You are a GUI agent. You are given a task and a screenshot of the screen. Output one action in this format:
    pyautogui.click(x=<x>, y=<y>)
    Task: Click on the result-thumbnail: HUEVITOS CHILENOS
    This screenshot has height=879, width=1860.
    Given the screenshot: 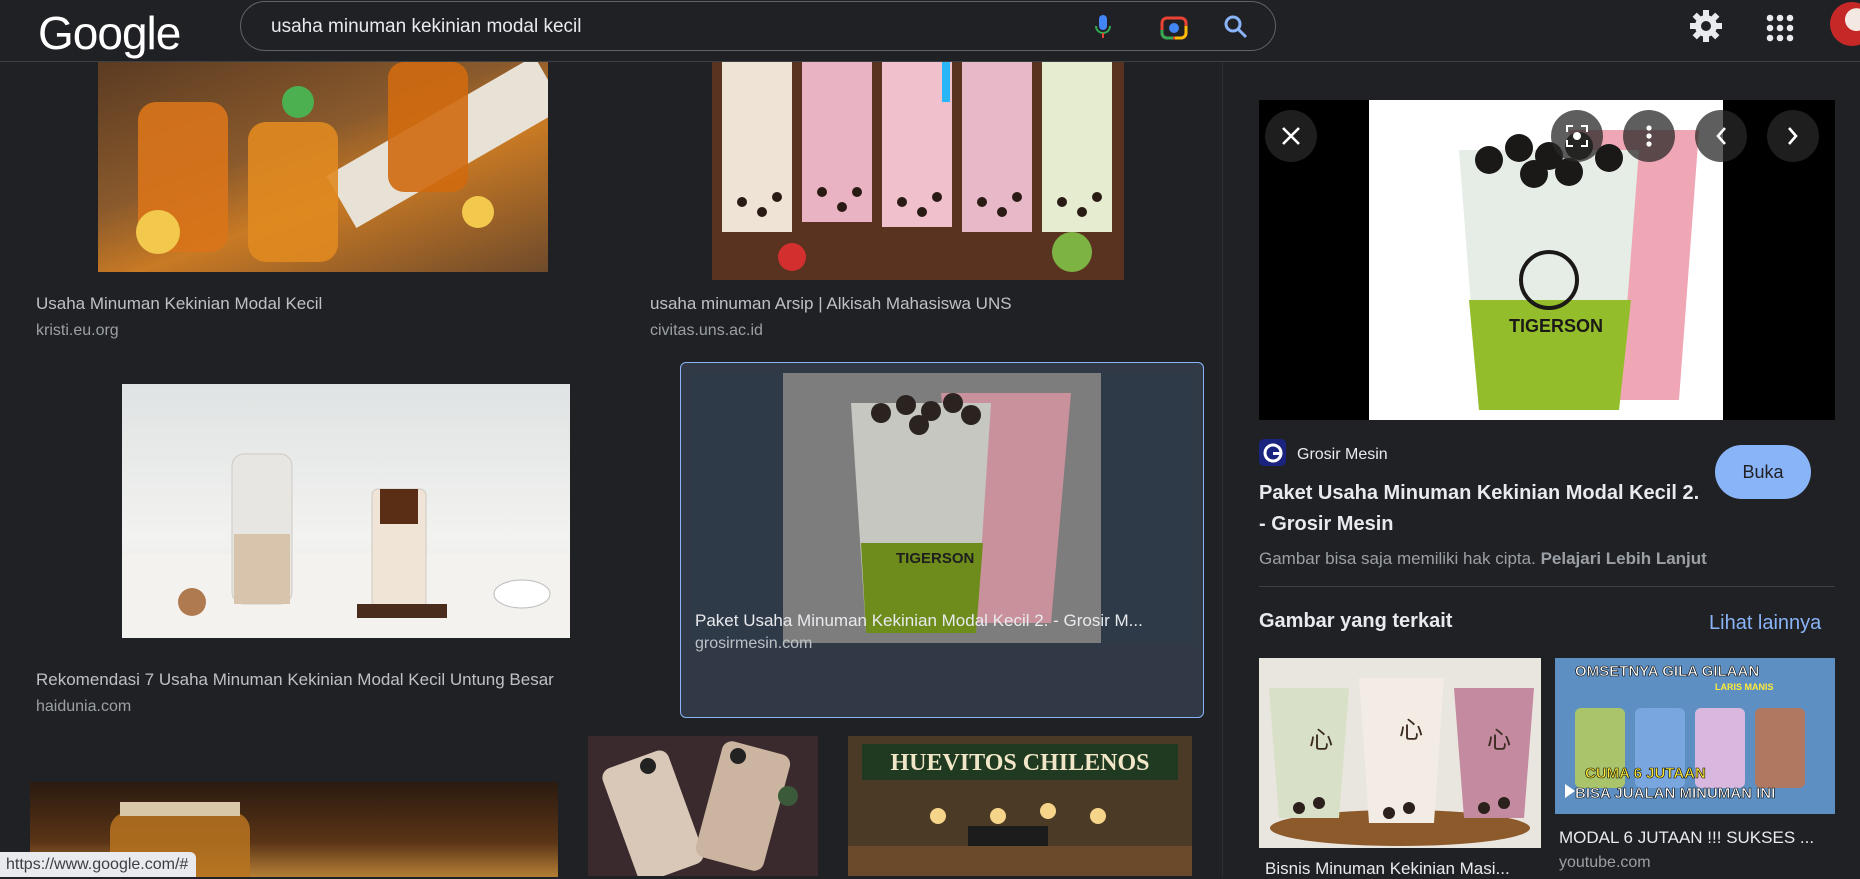 What is the action you would take?
    pyautogui.click(x=1020, y=806)
    